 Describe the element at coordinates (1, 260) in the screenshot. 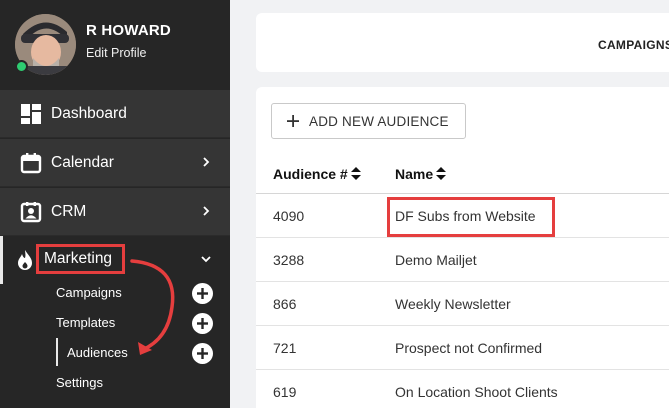

I see `active-accent-bar` at that location.